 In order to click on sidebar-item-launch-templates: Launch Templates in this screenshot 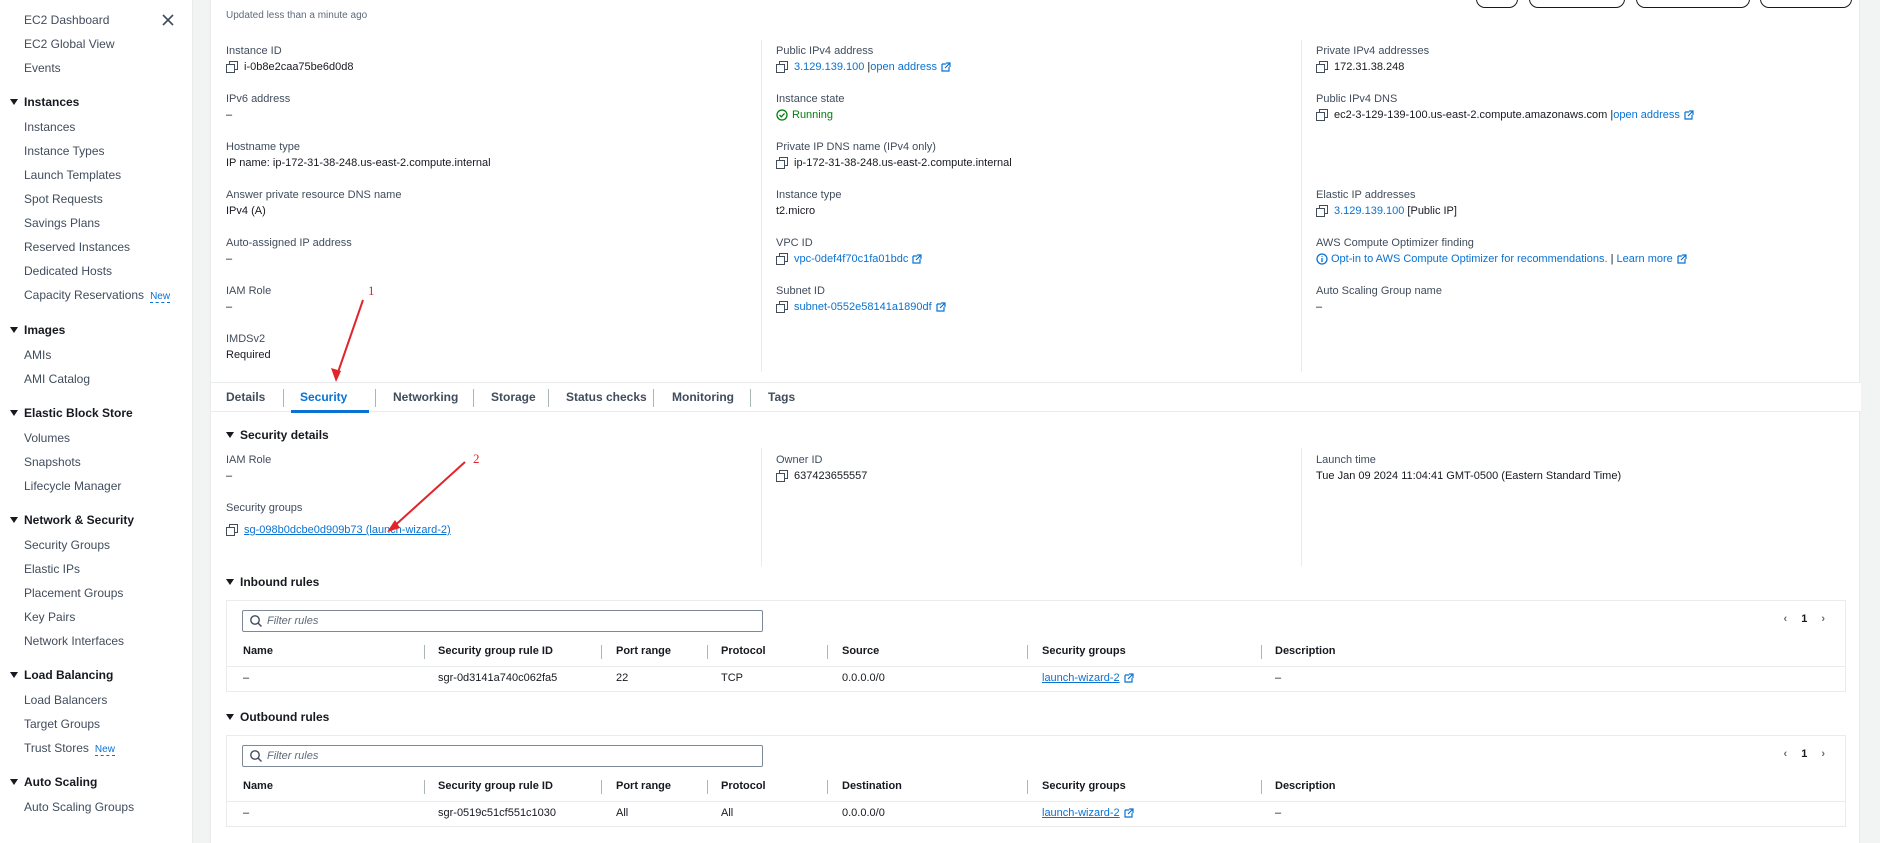, I will do `click(72, 175)`.